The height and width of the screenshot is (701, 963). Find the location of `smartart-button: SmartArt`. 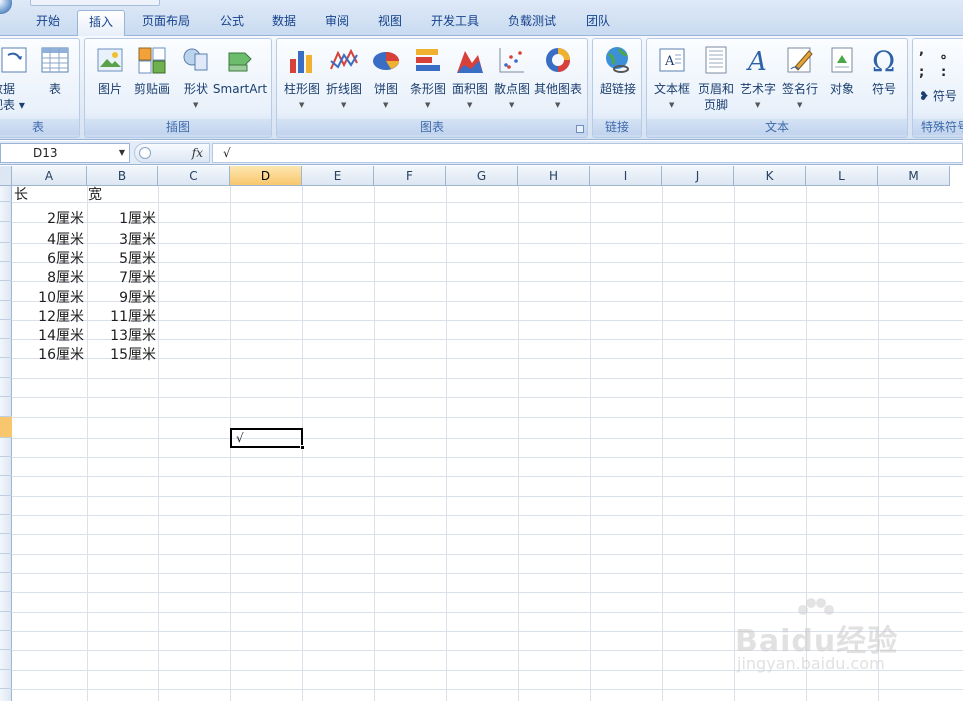

smartart-button: SmartArt is located at coordinates (240, 82).